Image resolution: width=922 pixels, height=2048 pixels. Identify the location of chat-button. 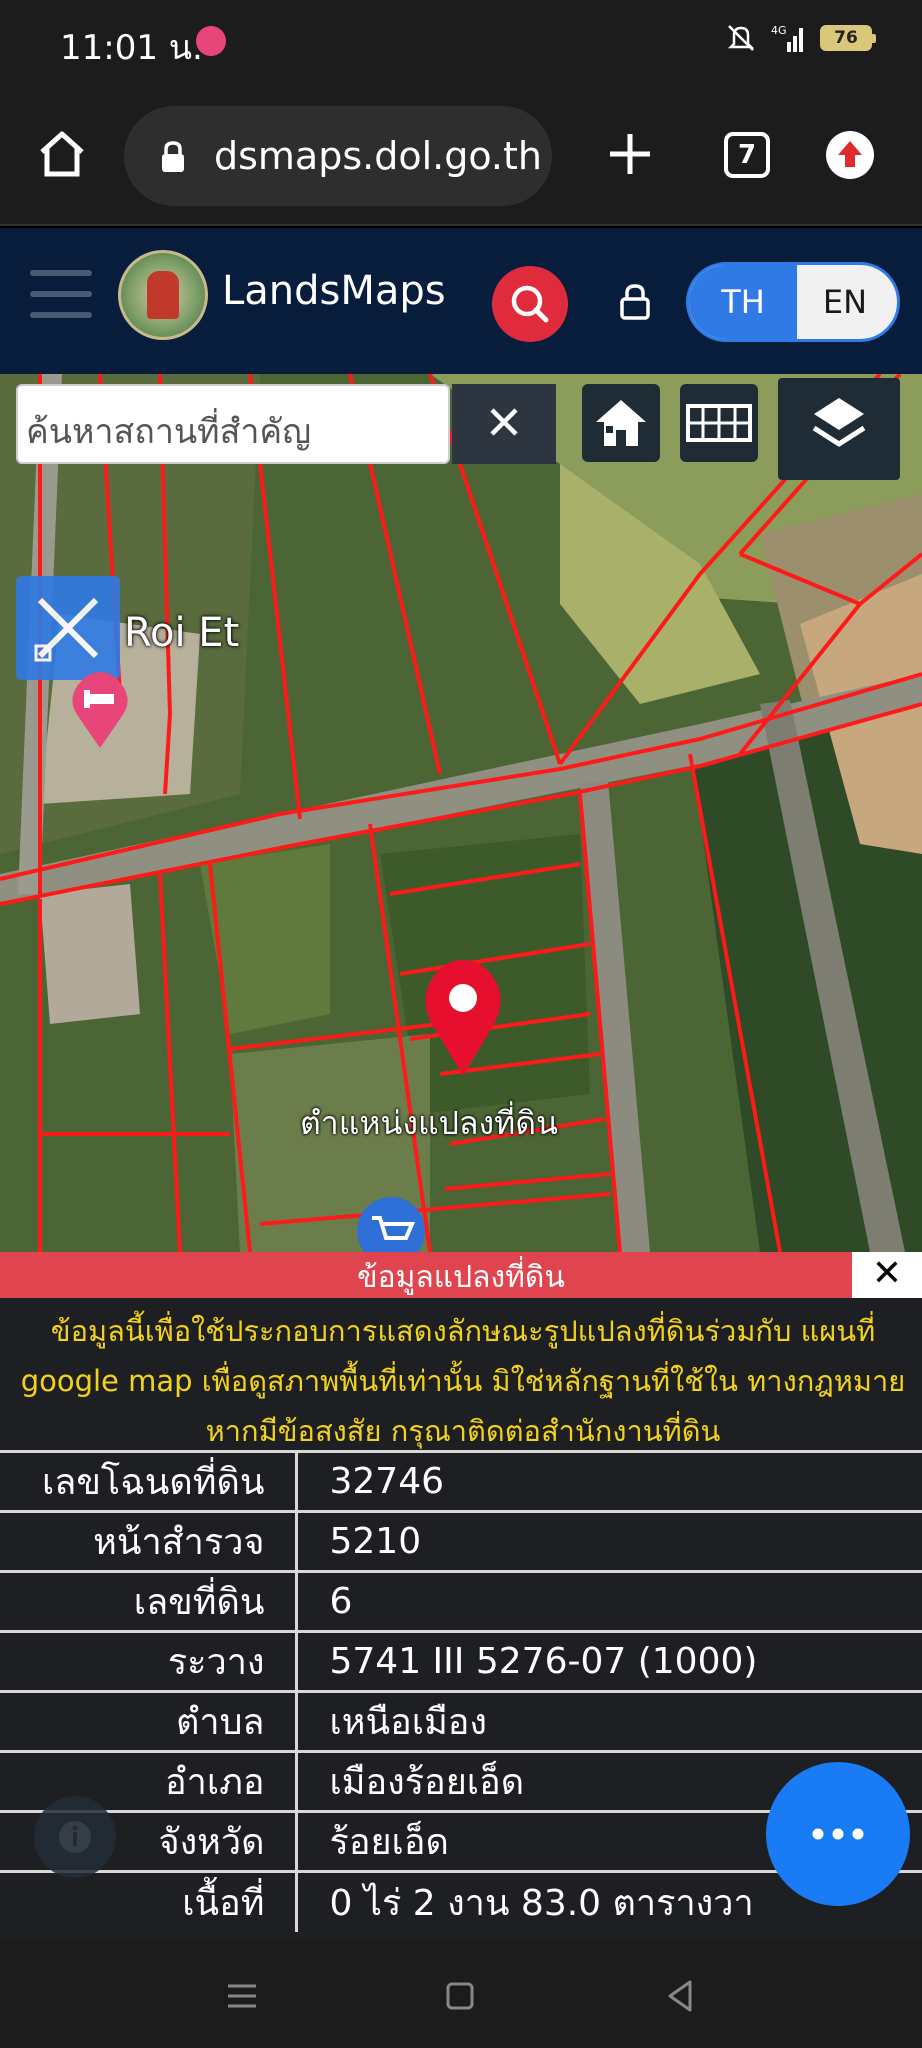
(838, 1834).